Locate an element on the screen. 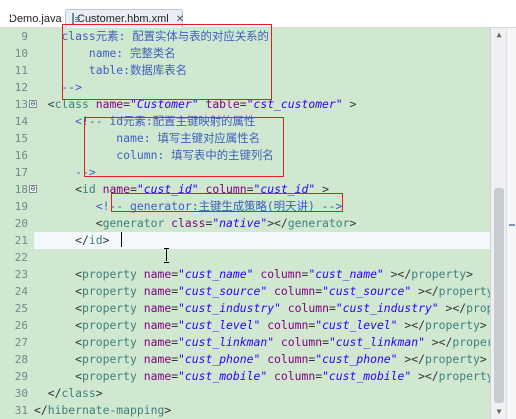 The width and height of the screenshot is (516, 419). code-line: <generator class="native"></generator> is located at coordinates (195, 223).